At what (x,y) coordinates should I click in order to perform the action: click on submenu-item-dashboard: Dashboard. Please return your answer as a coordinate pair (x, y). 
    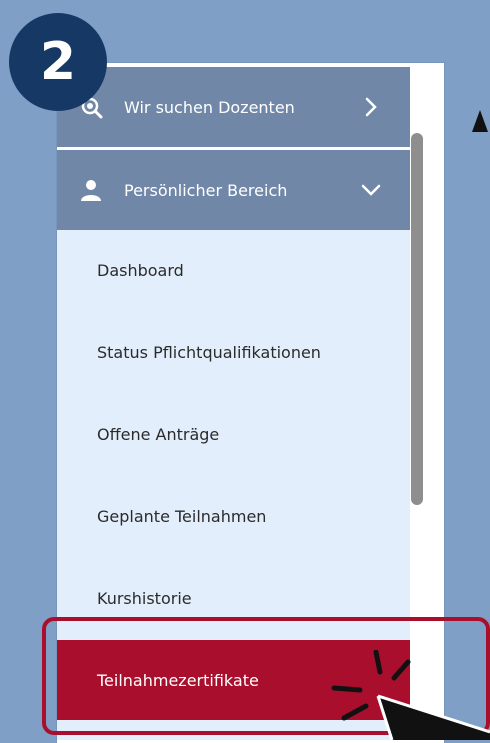
    Looking at the image, I should click on (233, 270).